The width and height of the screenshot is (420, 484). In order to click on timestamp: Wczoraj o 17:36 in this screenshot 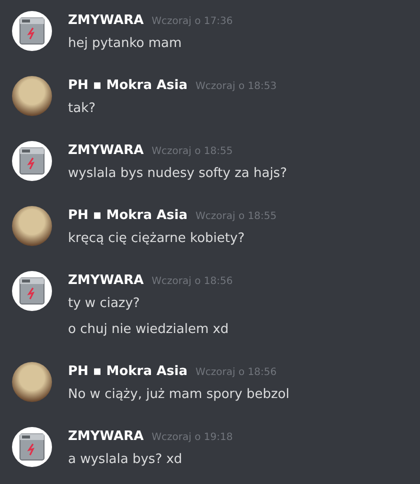, I will do `click(192, 22)`.